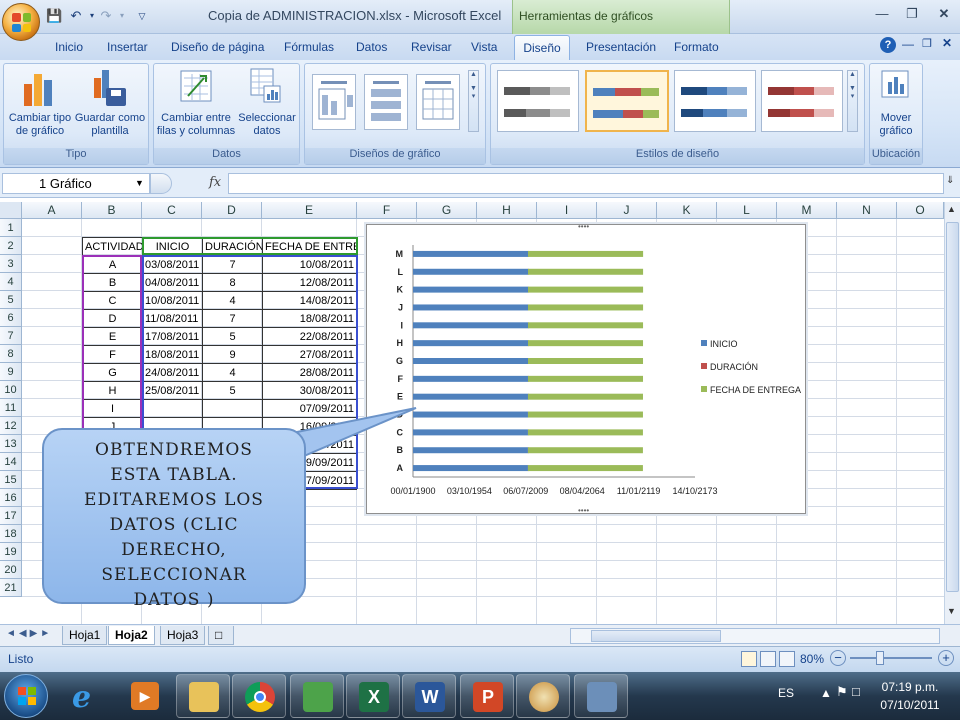 The height and width of the screenshot is (720, 960). What do you see at coordinates (139, 183) in the screenshot?
I see `name-box-dropdown-icon: ▼` at bounding box center [139, 183].